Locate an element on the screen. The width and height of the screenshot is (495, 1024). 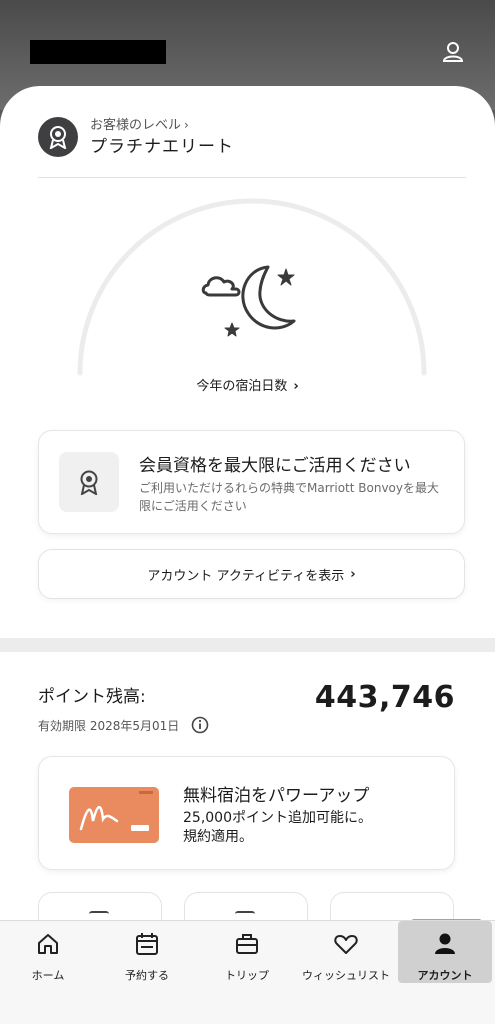
section-divider is located at coordinates (252, 177).